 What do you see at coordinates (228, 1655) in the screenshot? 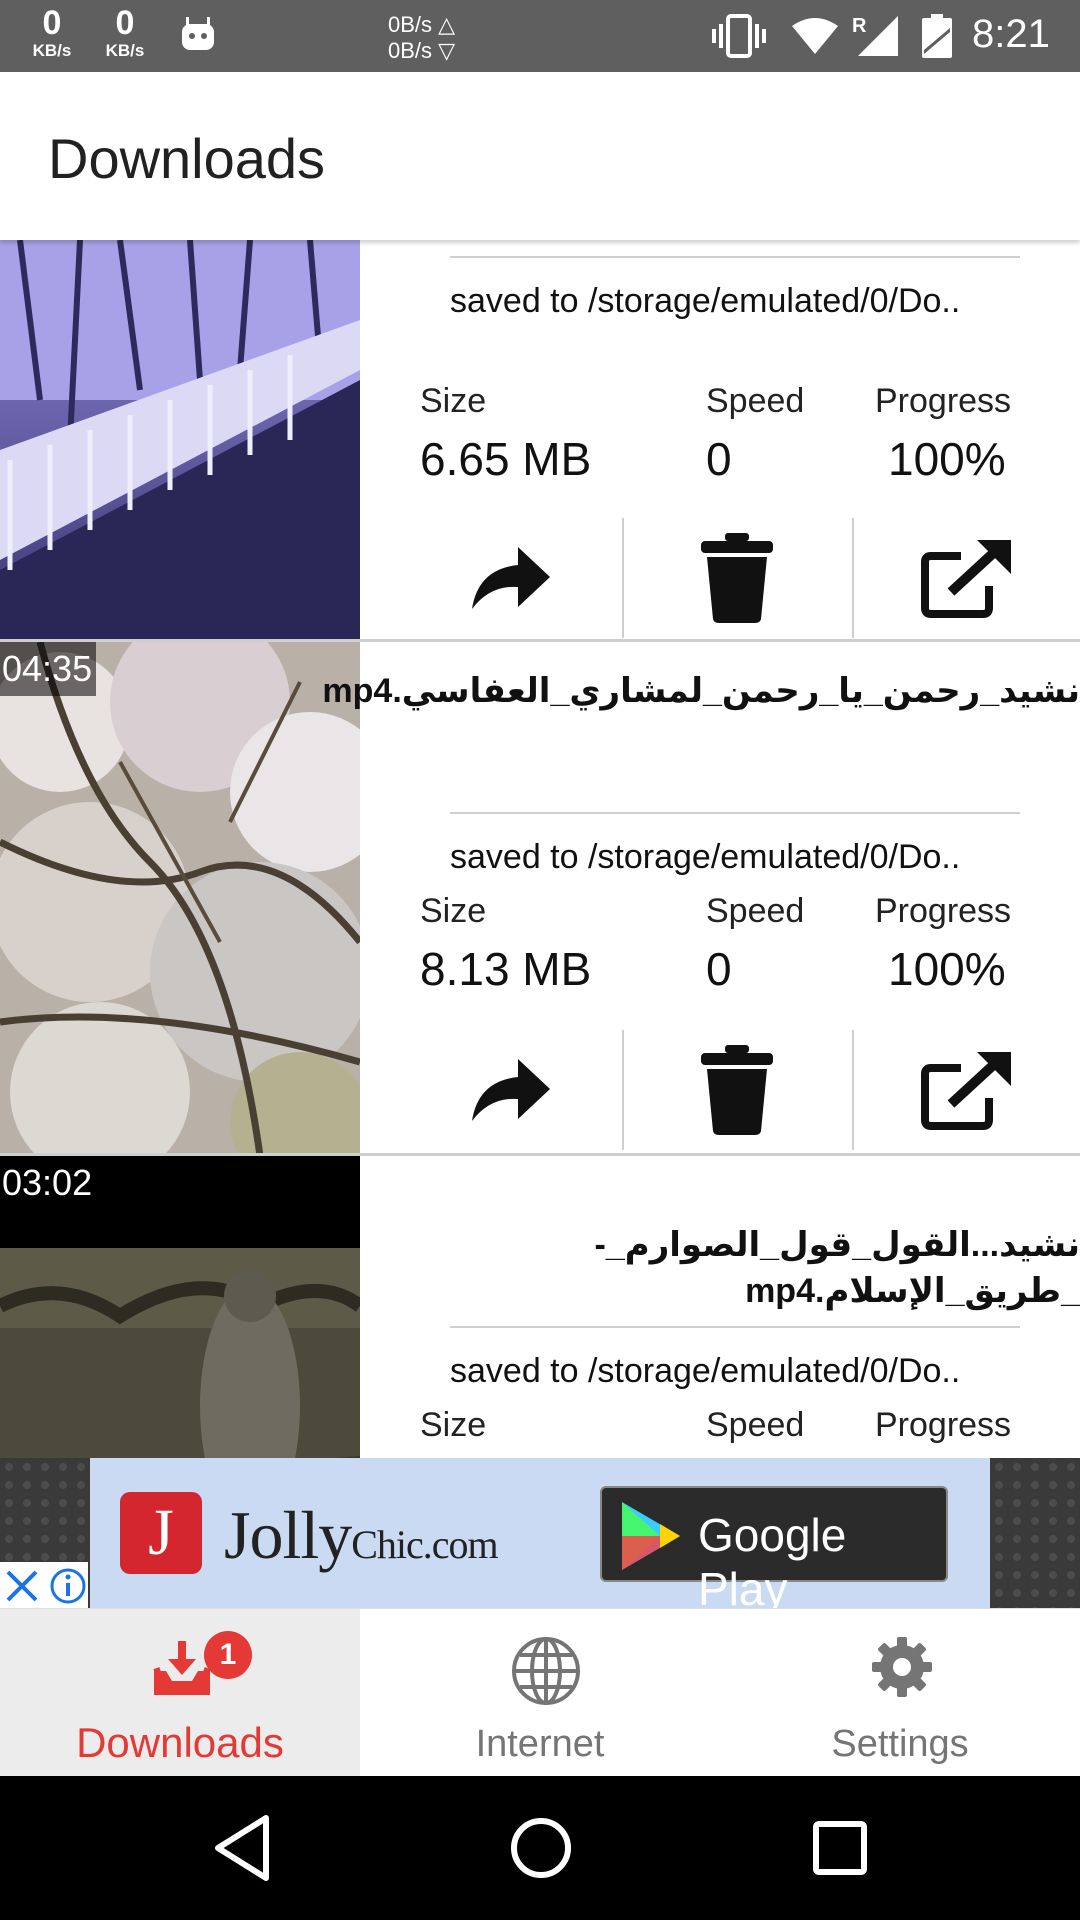
I see `downloads-badge: 1` at bounding box center [228, 1655].